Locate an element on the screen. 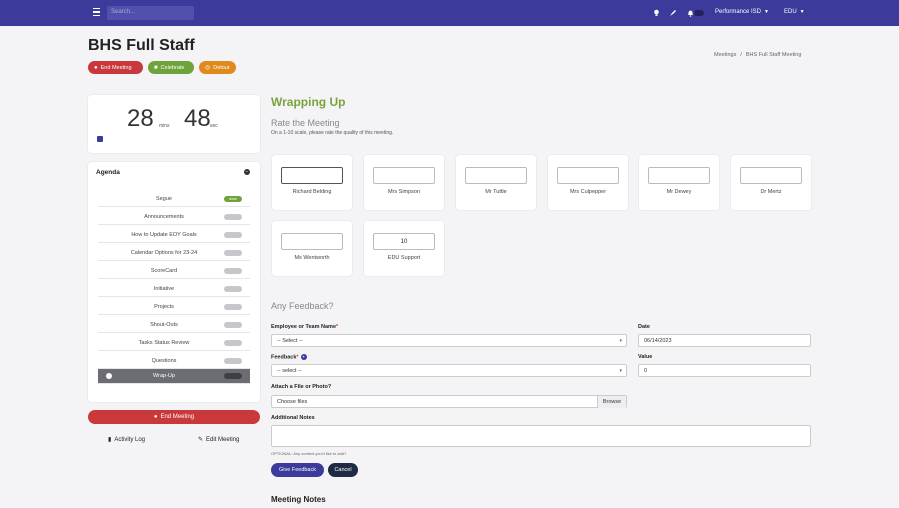 Image resolution: width=899 pixels, height=508 pixels. rating-card: Richard Belding is located at coordinates (312, 182).